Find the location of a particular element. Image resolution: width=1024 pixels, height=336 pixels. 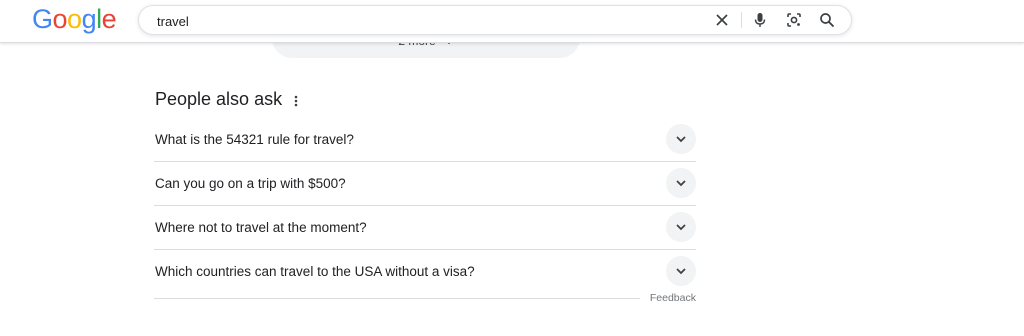

google-logo: Google is located at coordinates (74, 19).